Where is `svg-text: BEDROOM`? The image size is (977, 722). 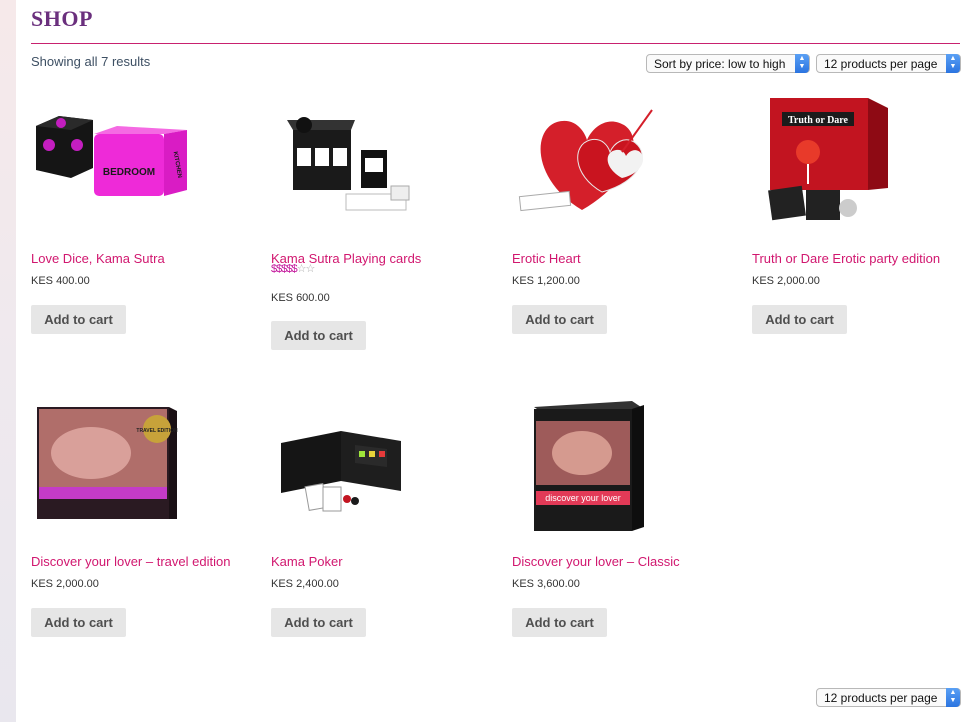 svg-text: BEDROOM is located at coordinates (129, 172).